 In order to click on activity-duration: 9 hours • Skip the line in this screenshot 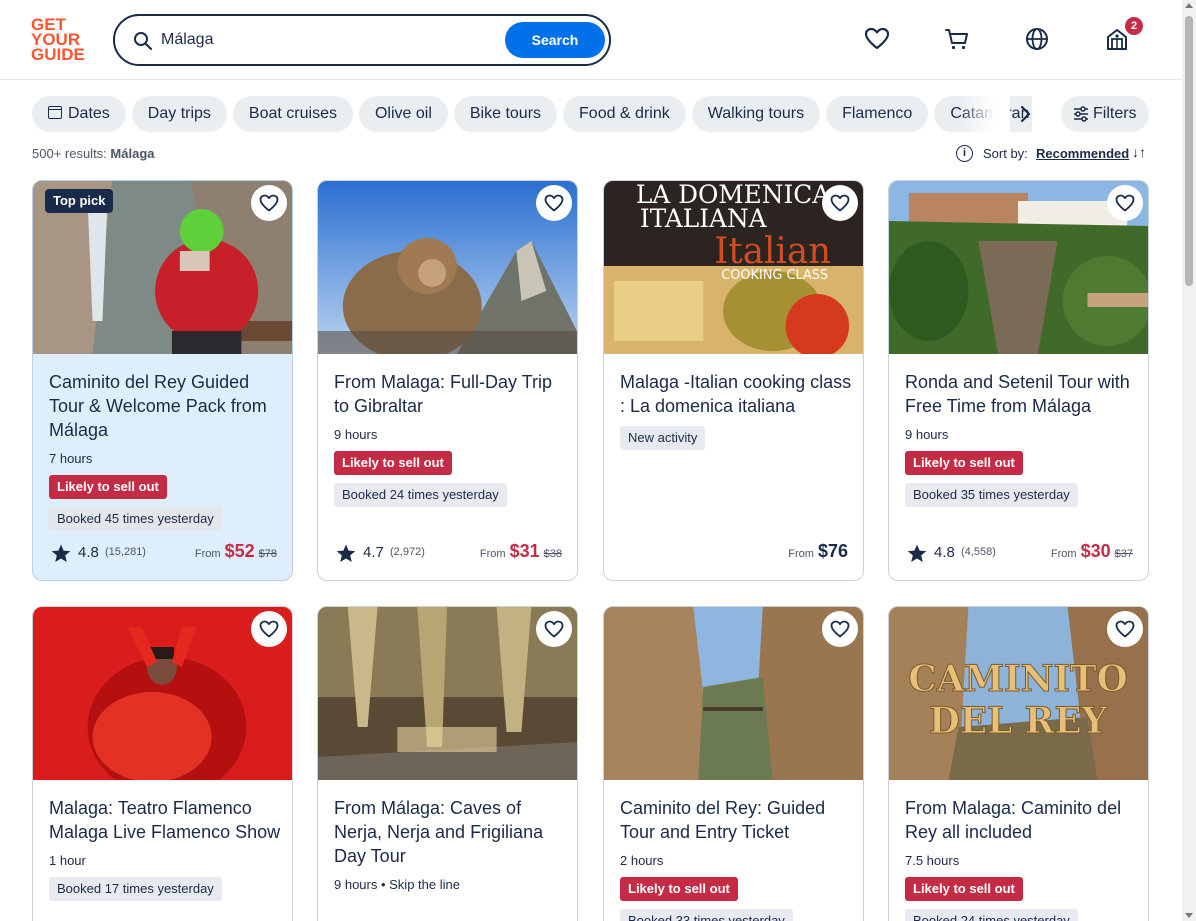, I will do `click(397, 884)`.